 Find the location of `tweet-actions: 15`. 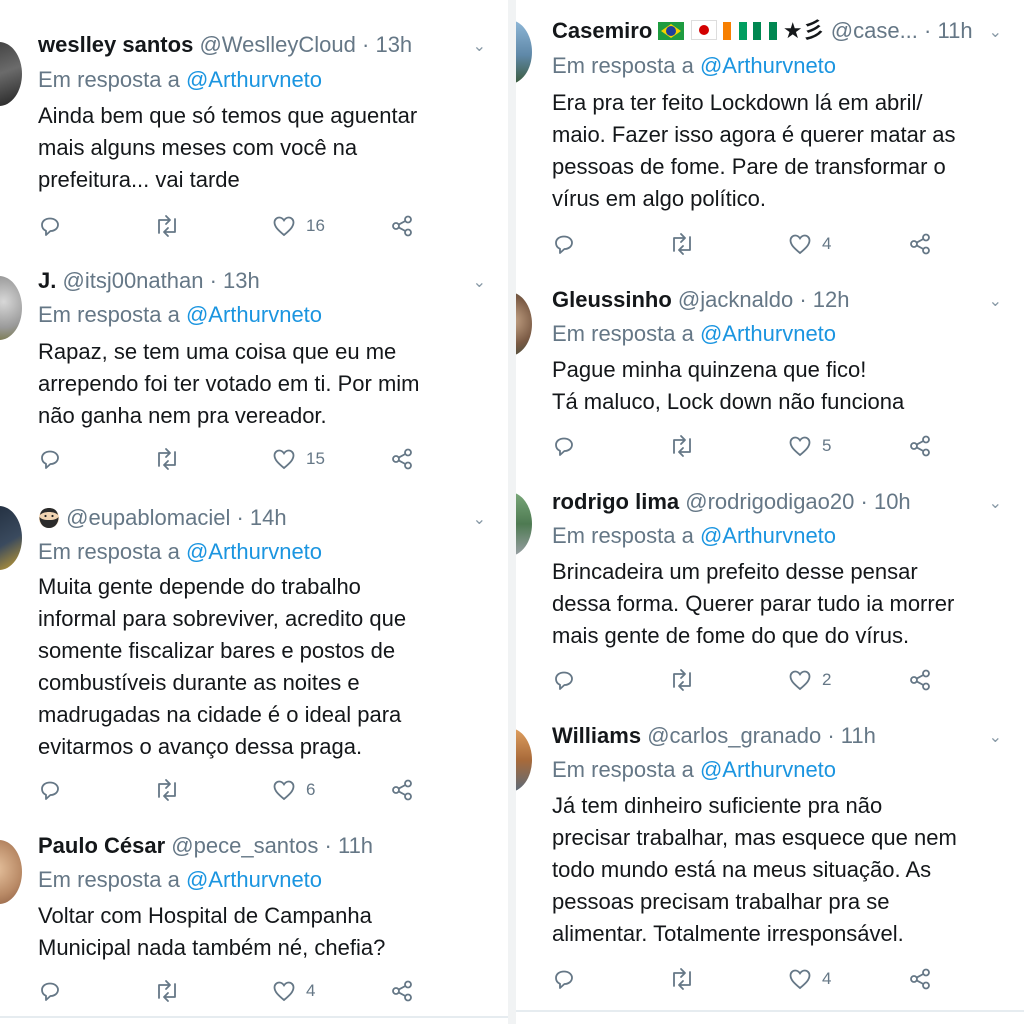

tweet-actions: 15 is located at coordinates (243, 459).